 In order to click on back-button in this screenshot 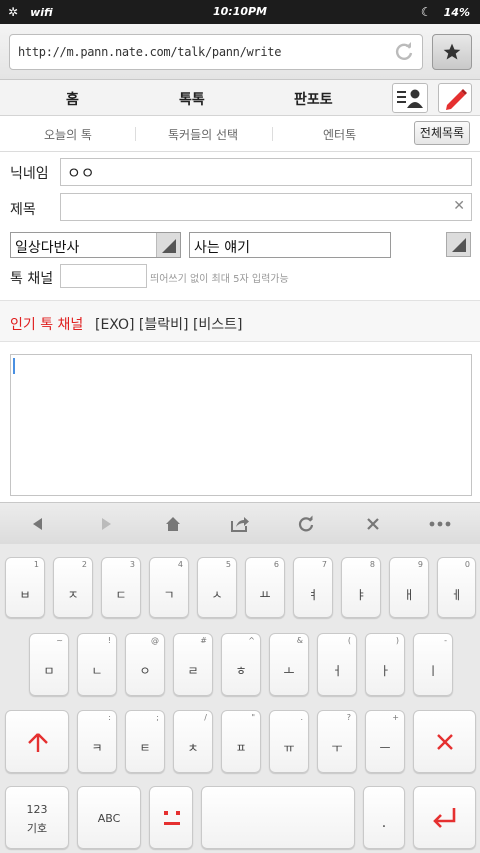, I will do `click(38, 524)`.